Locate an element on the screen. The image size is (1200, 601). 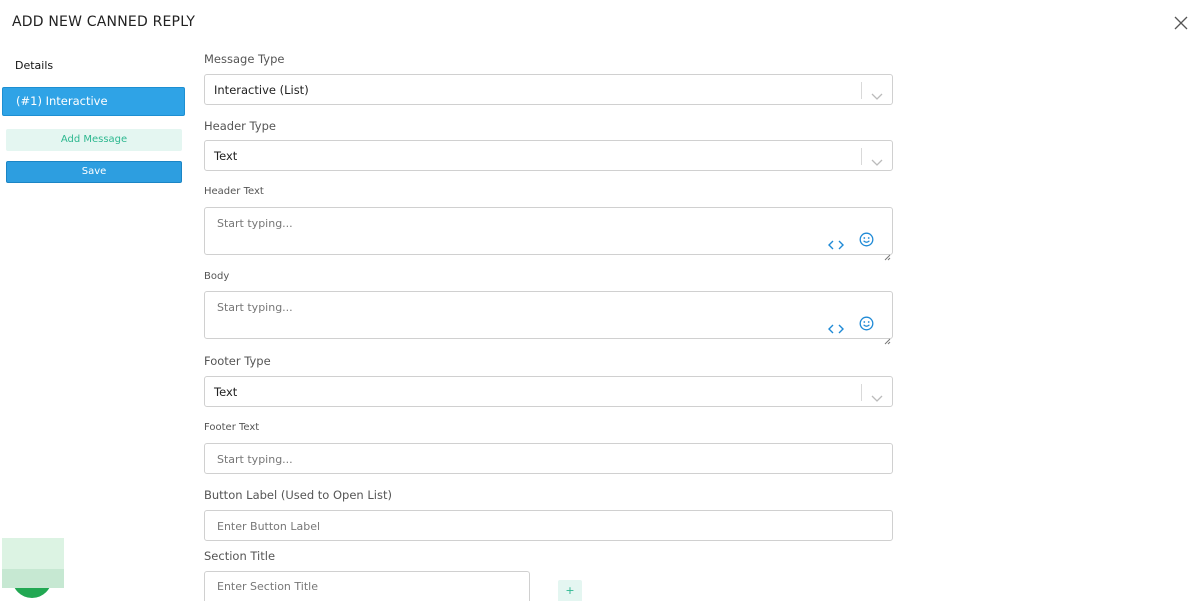
message-type-value: Interactive (List) is located at coordinates (261, 90).